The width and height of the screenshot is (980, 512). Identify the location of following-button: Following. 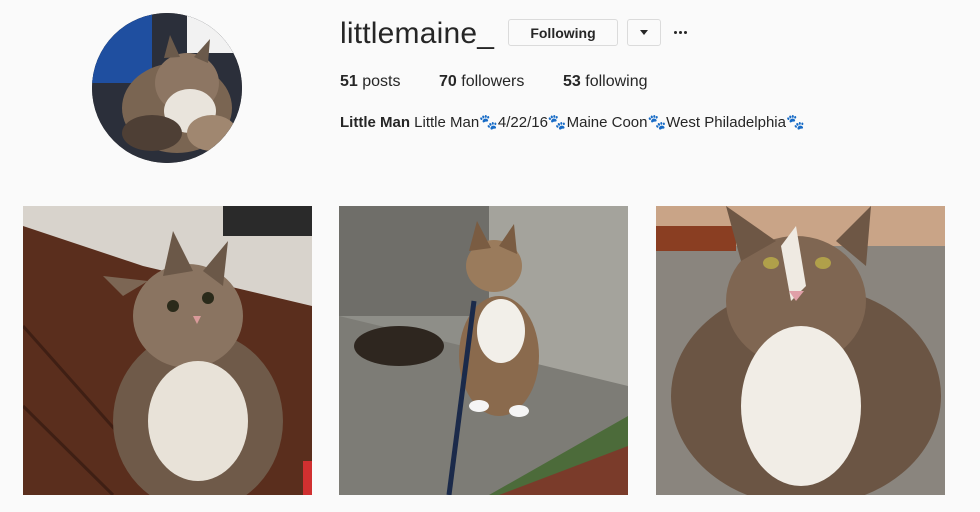
(563, 32).